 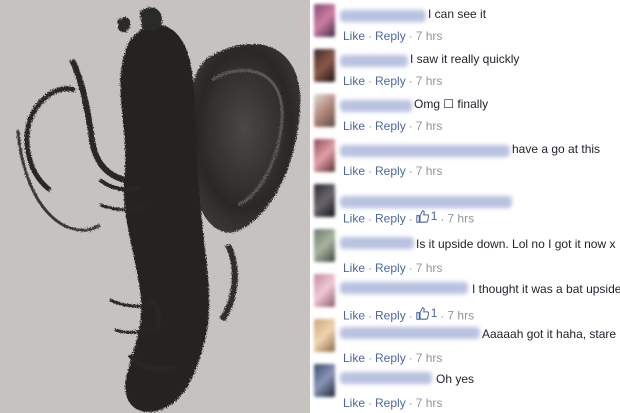 I want to click on comment-text: Omg ☐ finally, so click(x=451, y=104).